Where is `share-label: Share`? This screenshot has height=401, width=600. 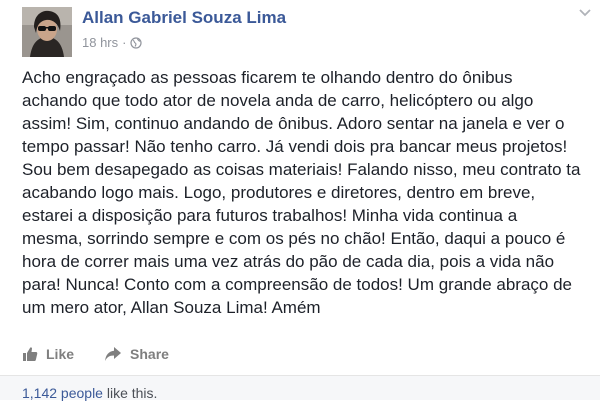 share-label: Share is located at coordinates (149, 354).